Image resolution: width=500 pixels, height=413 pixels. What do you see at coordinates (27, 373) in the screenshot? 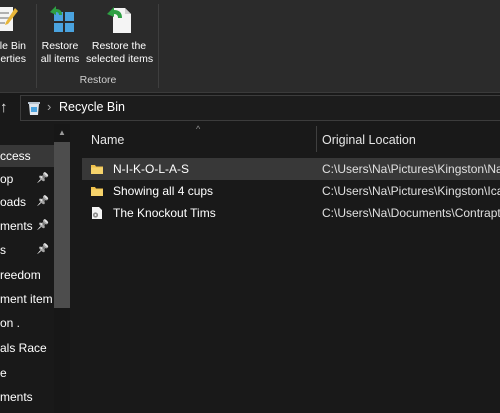
I see `sidebar-item: e` at bounding box center [27, 373].